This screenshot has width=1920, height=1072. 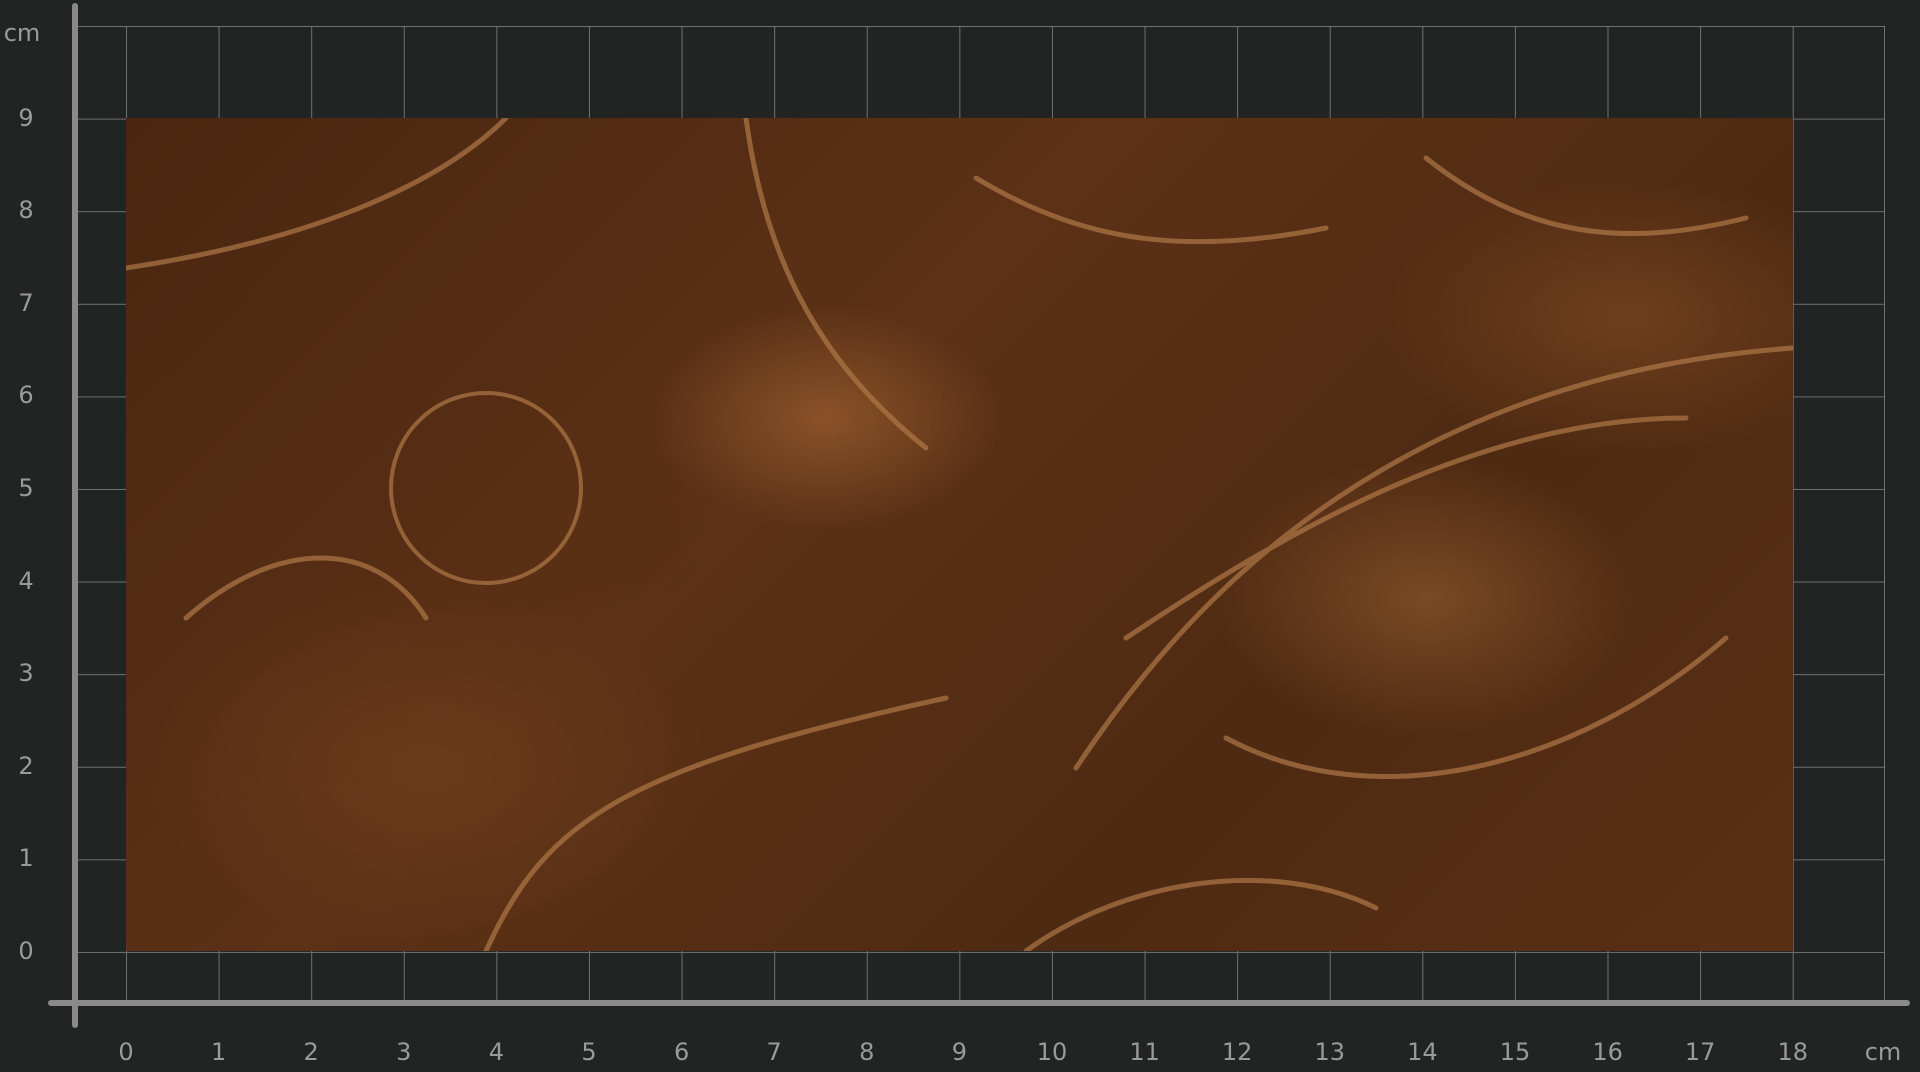 What do you see at coordinates (1330, 1052) in the screenshot?
I see `x-tick-label: 13` at bounding box center [1330, 1052].